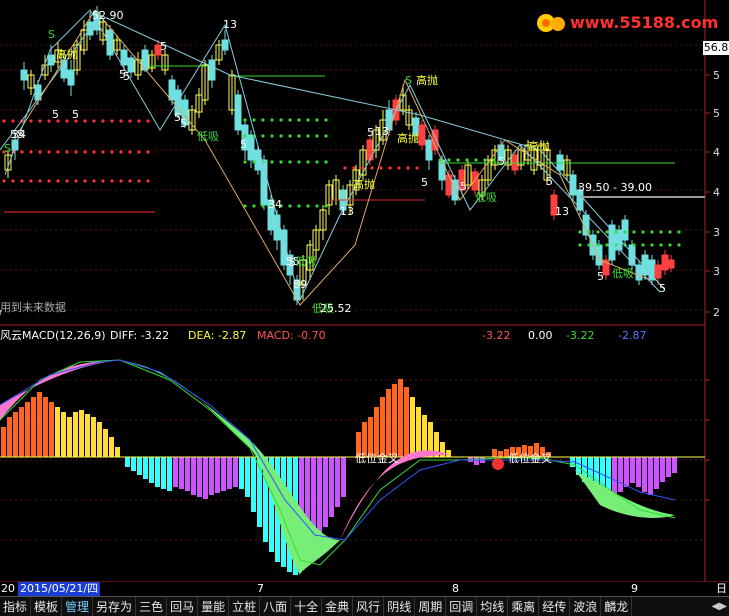 The image size is (729, 616). Describe the element at coordinates (115, 606) in the screenshot. I see `tab-3: 另存为` at that location.